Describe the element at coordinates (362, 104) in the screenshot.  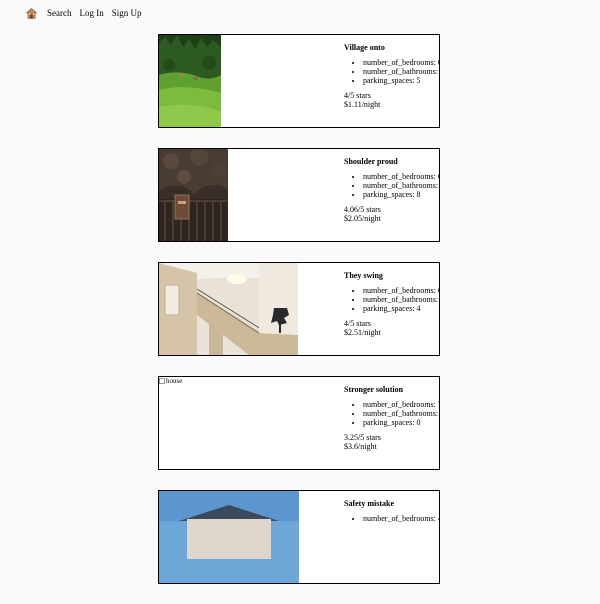
I see `listing-price: $1.11/night` at that location.